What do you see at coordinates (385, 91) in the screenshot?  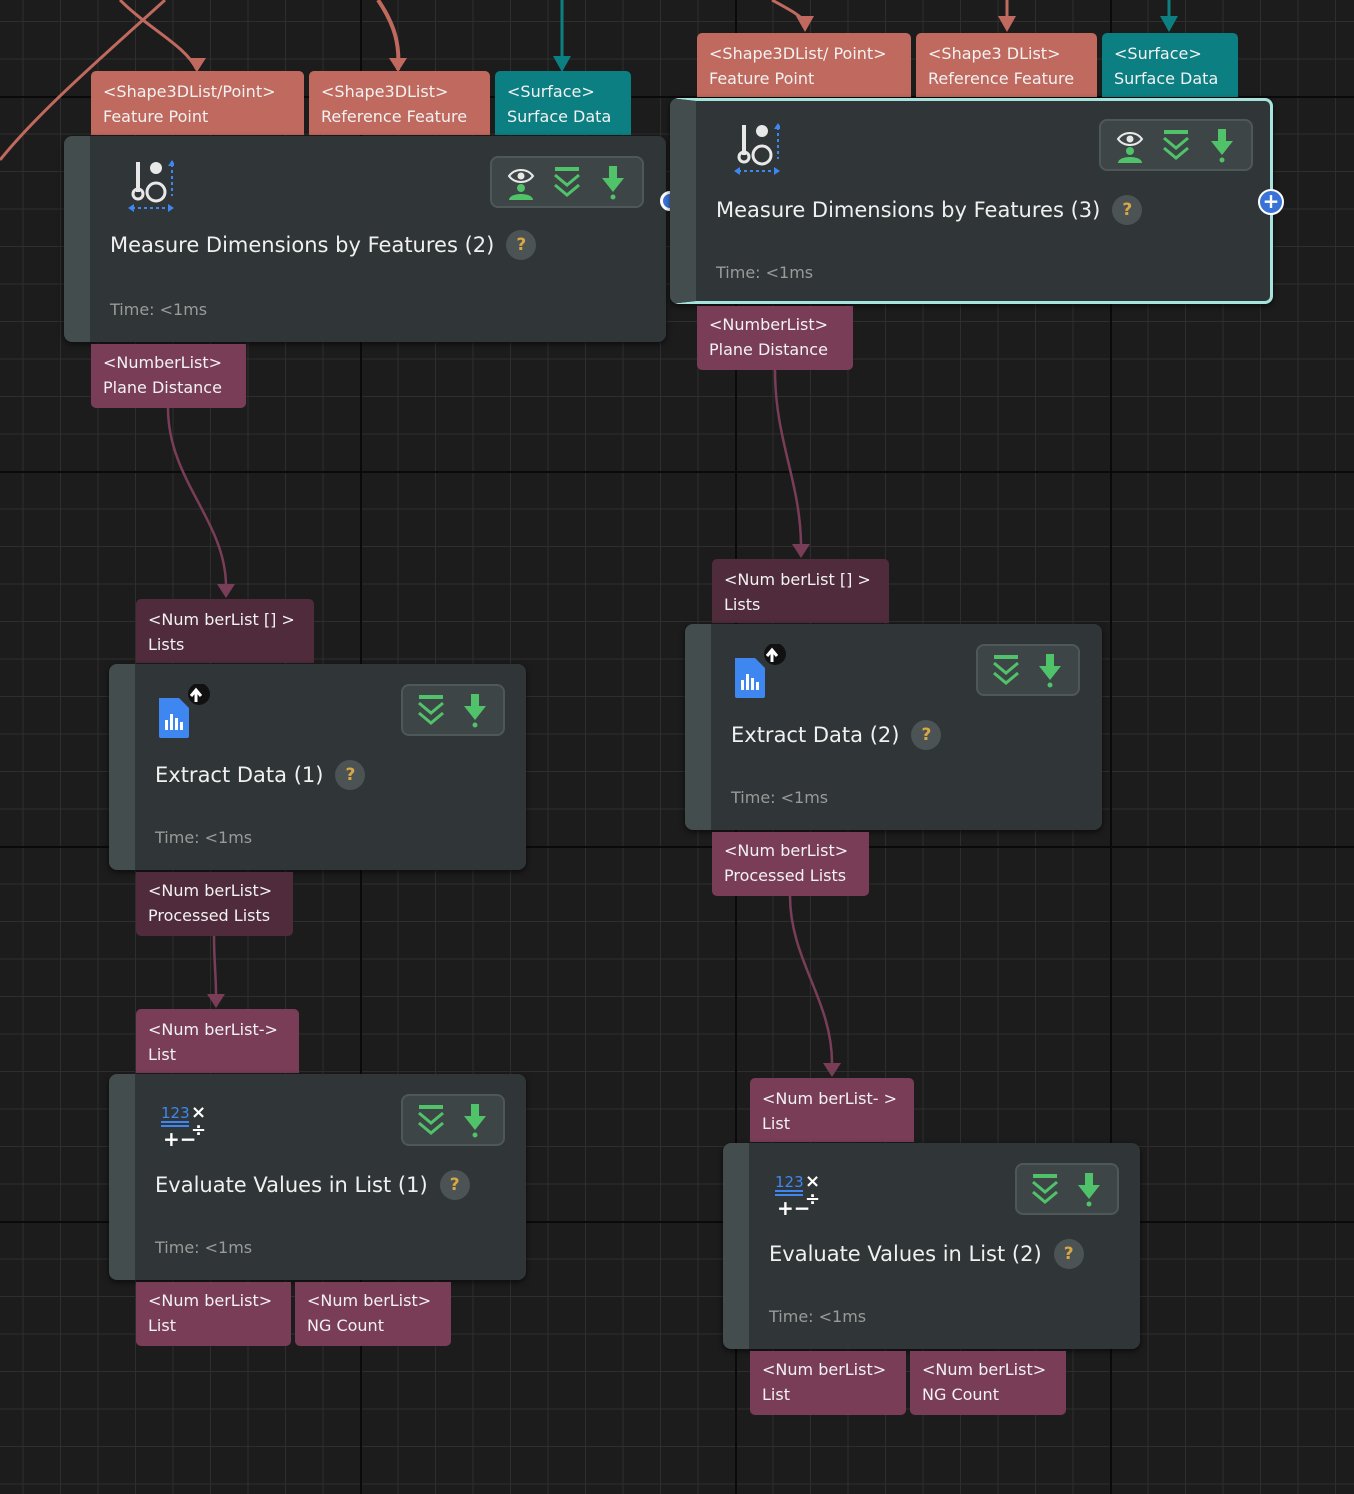 I see `port-type: <Shape3DList>` at bounding box center [385, 91].